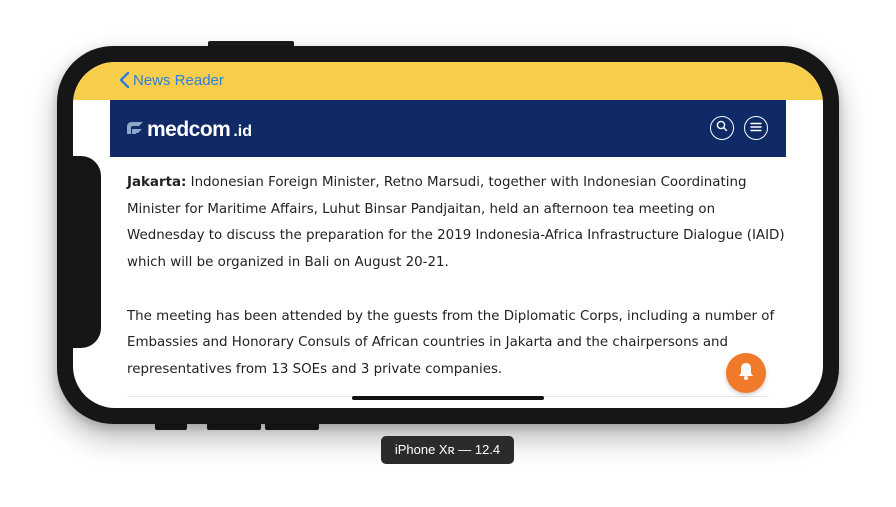  Describe the element at coordinates (157, 182) in the screenshot. I see `article-dateline: Jakarta:` at that location.